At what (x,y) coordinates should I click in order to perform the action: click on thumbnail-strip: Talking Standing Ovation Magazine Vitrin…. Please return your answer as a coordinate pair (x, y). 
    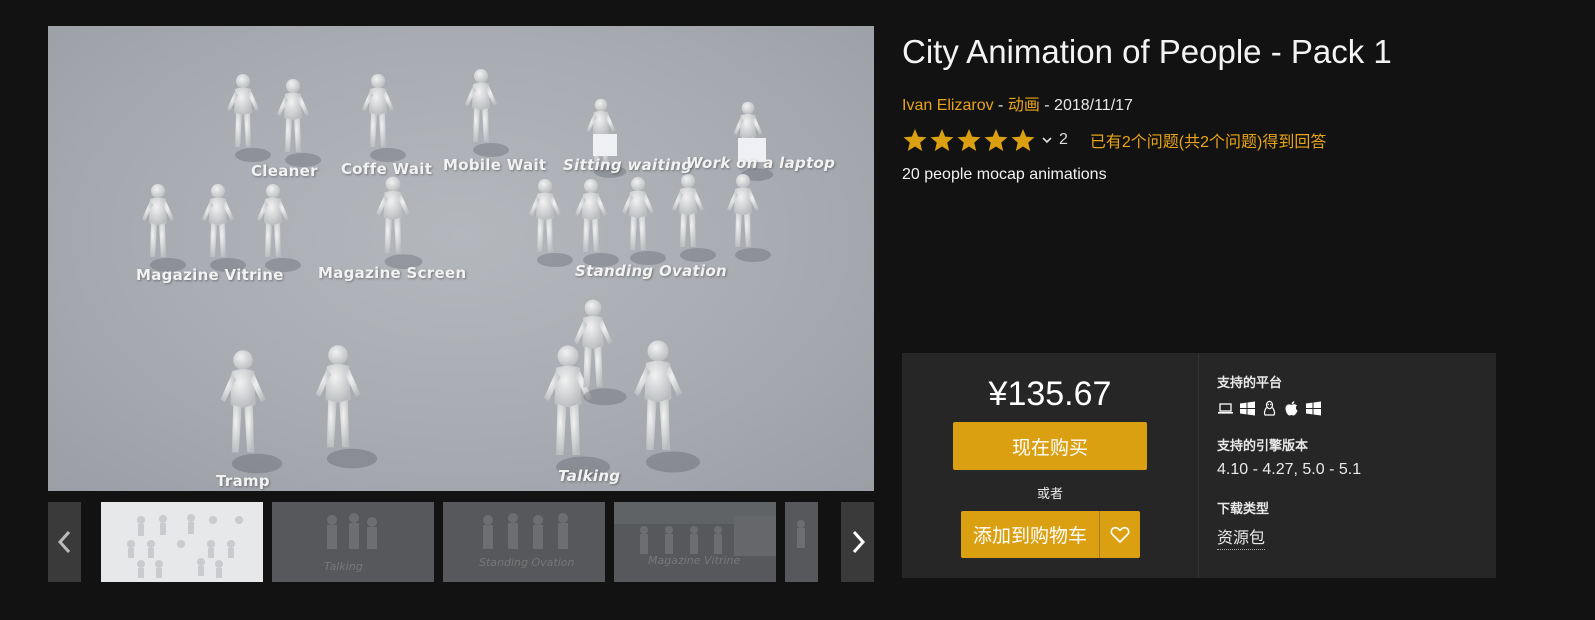
    Looking at the image, I should click on (461, 542).